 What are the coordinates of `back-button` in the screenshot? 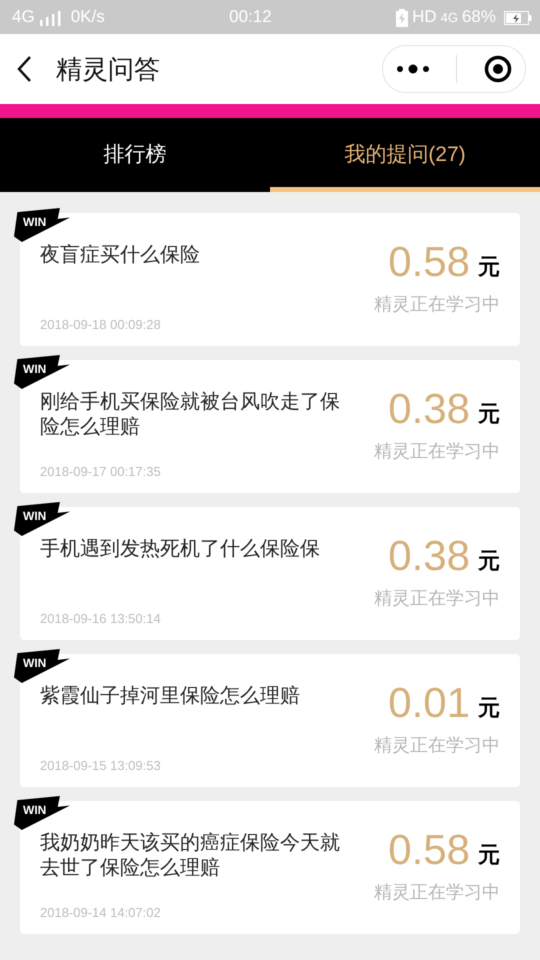 It's located at (24, 69).